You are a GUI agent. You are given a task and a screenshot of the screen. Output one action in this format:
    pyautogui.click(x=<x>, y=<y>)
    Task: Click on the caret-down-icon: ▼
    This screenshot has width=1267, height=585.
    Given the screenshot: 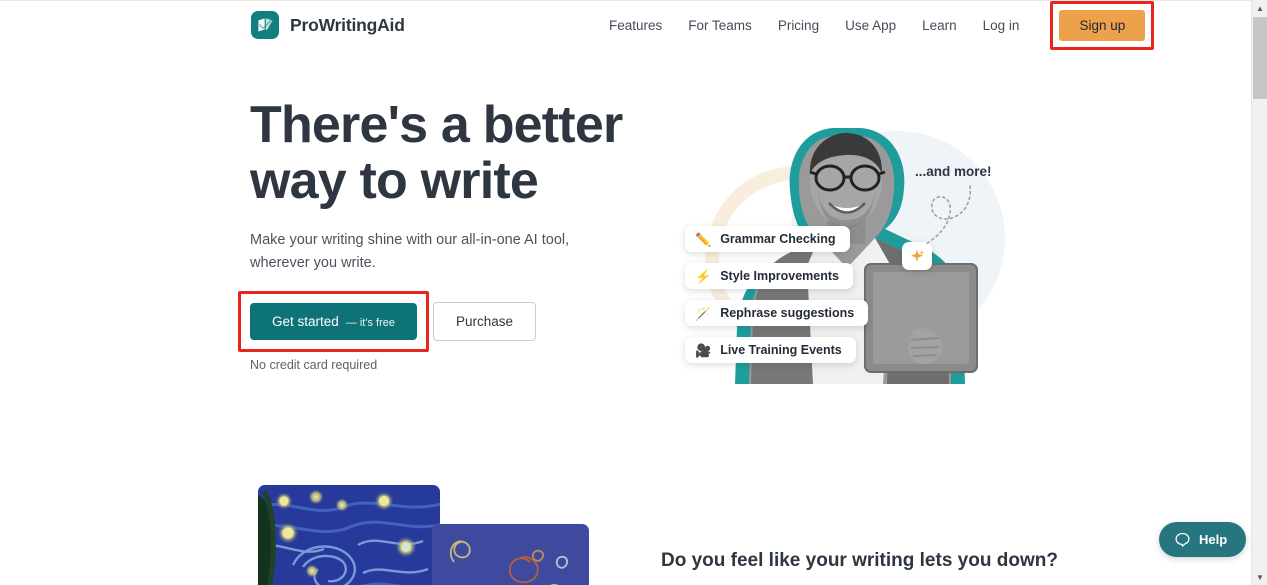 What is the action you would take?
    pyautogui.click(x=1259, y=577)
    